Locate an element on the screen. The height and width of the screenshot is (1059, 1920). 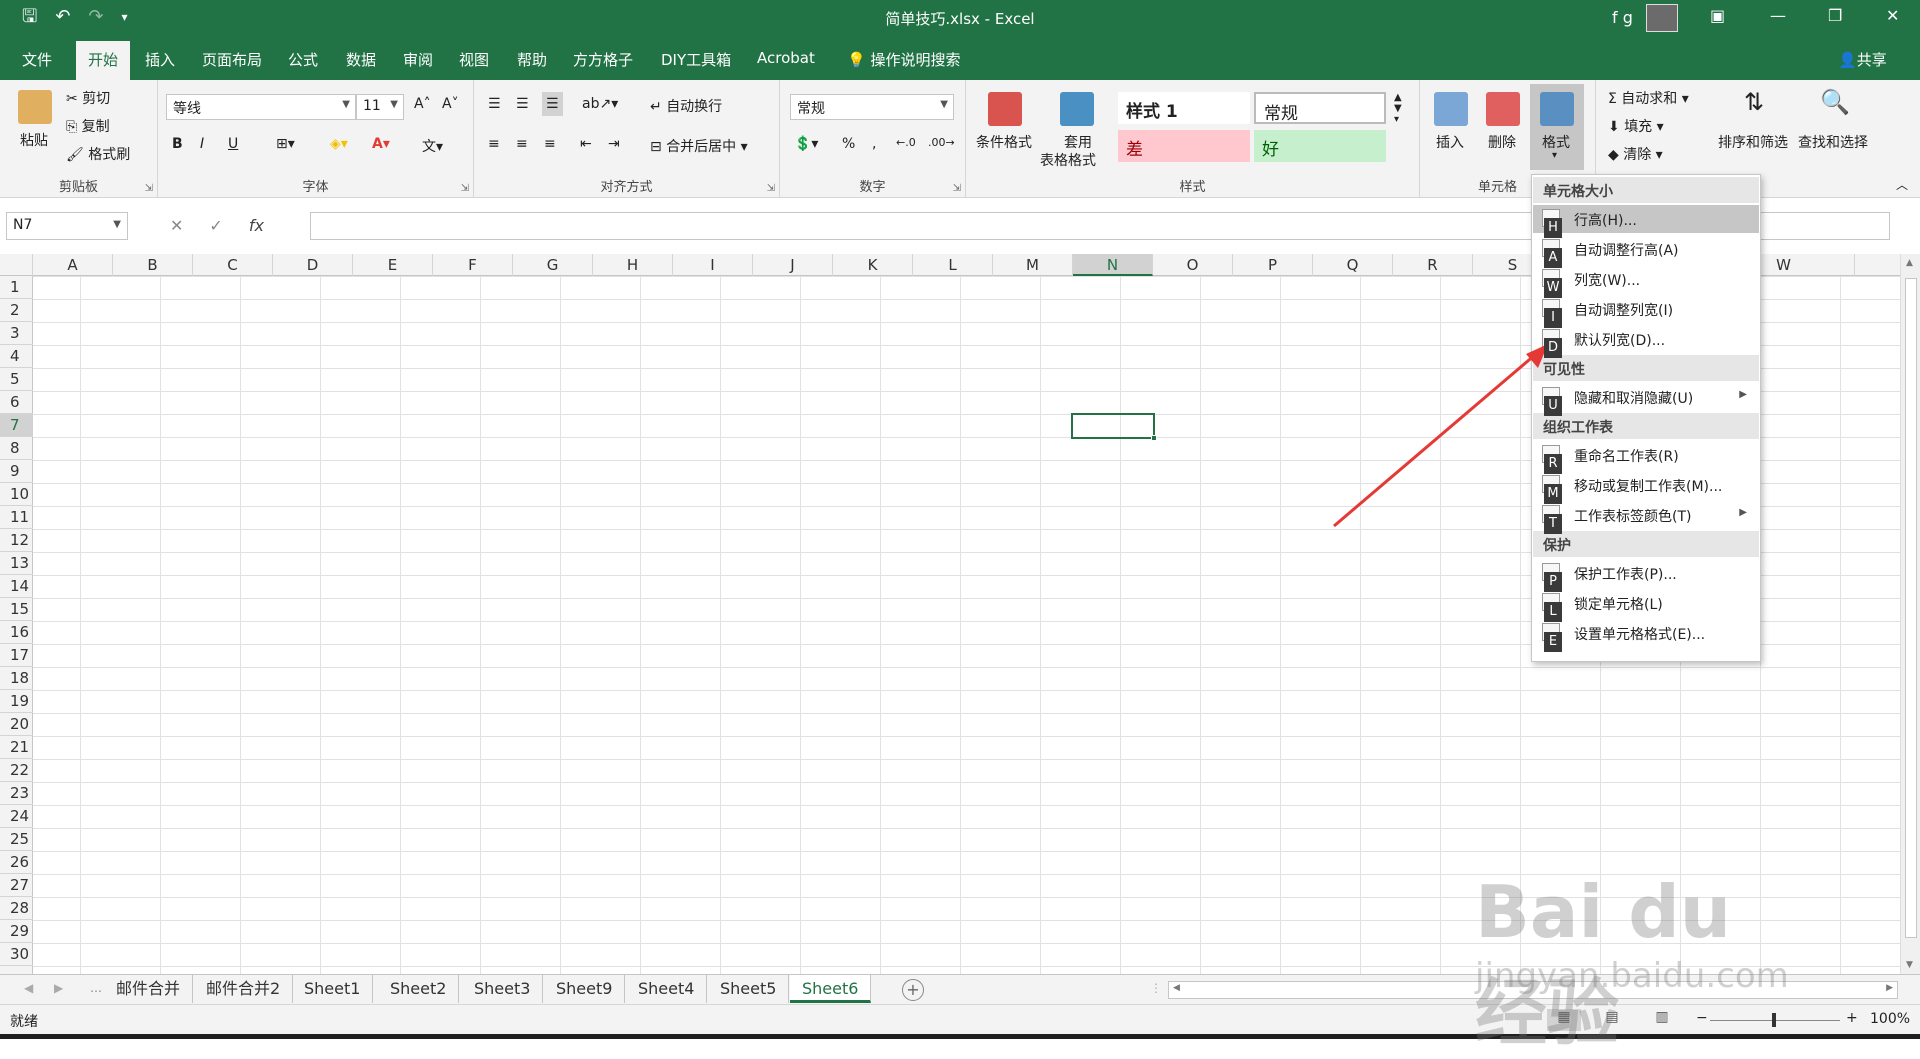
font-size-combo: 11 ▼ is located at coordinates (380, 107).